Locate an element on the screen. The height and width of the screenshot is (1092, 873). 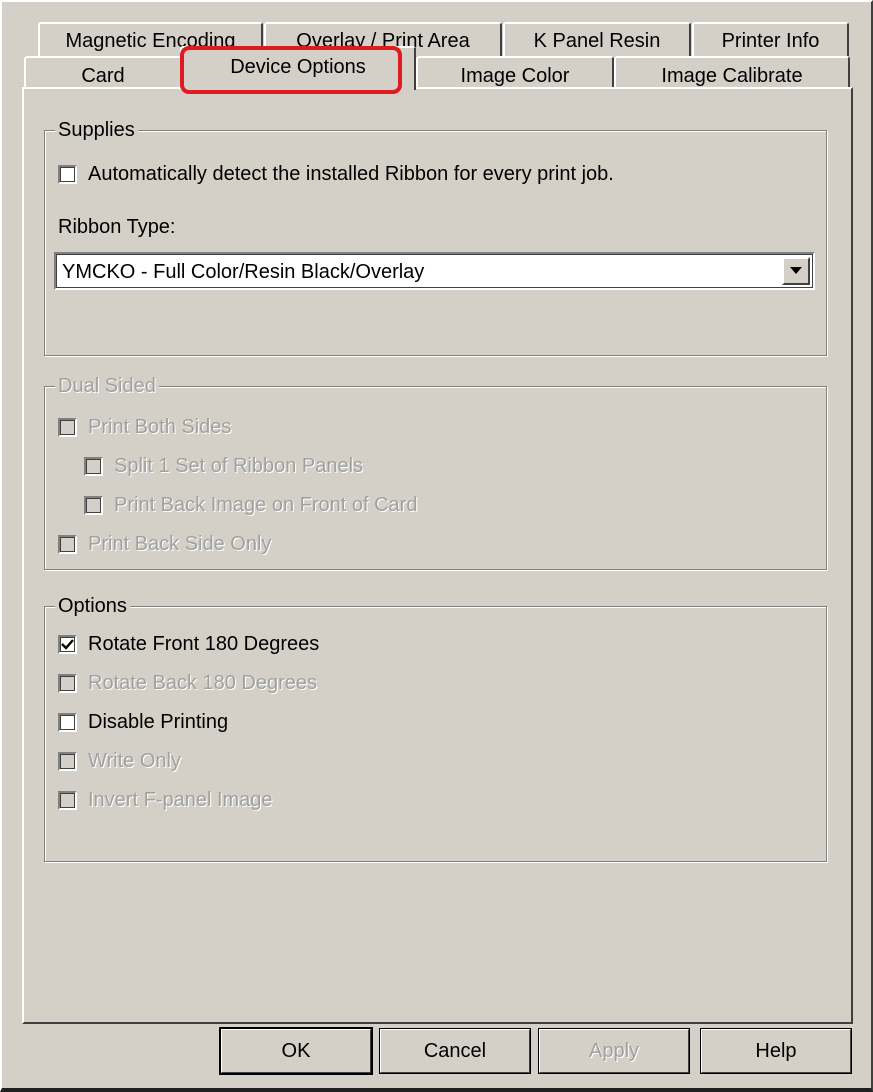
rotate-front-label: Rotate Front 180 Degrees is located at coordinates (204, 644).